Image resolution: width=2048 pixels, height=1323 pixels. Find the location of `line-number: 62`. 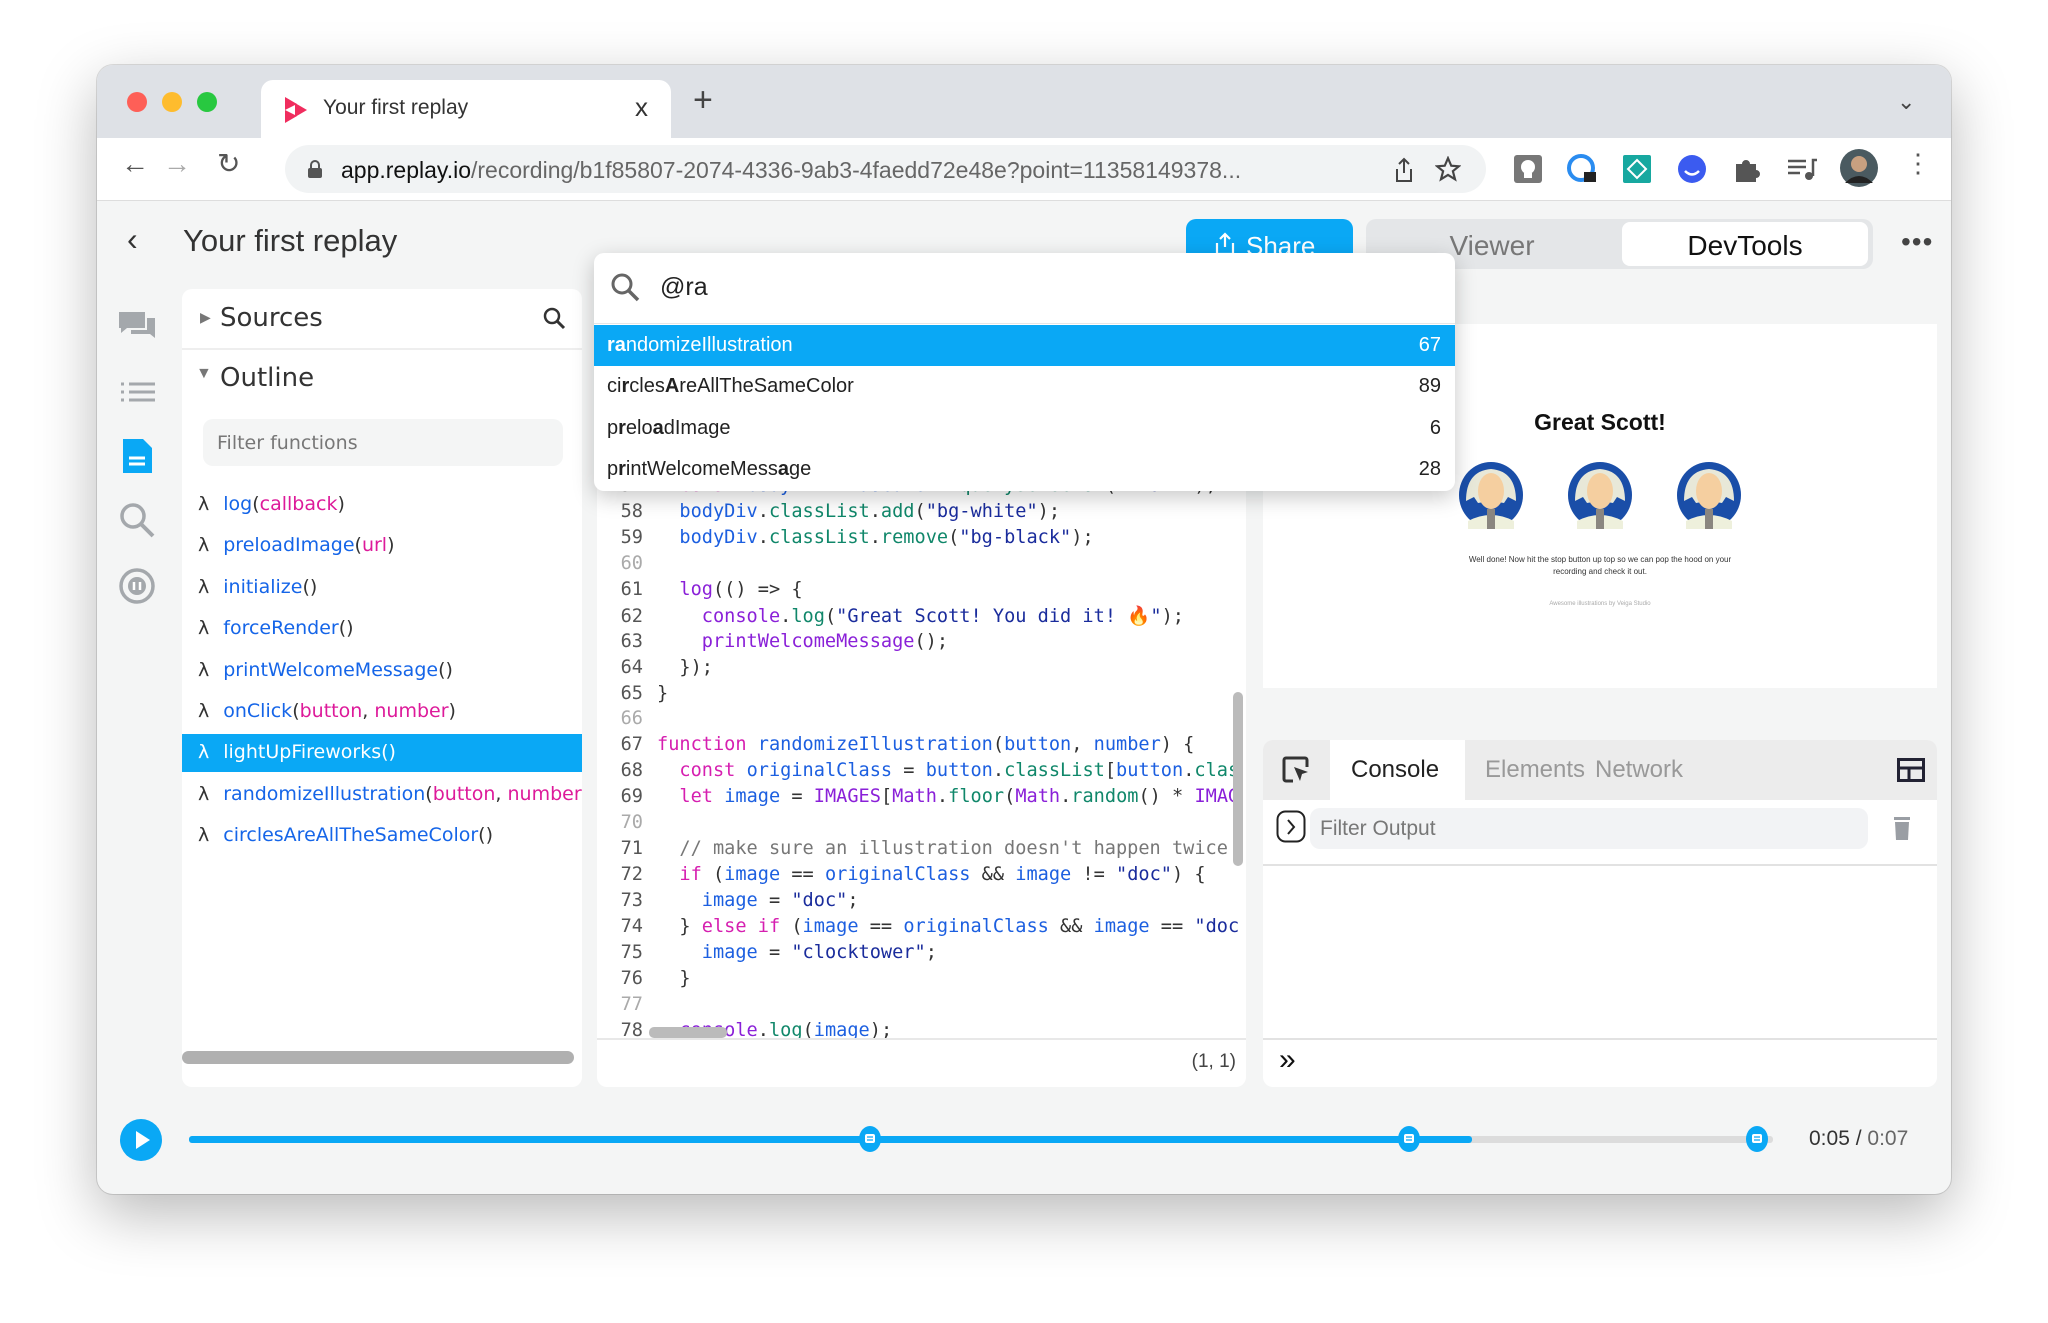

line-number: 62 is located at coordinates (620, 616).